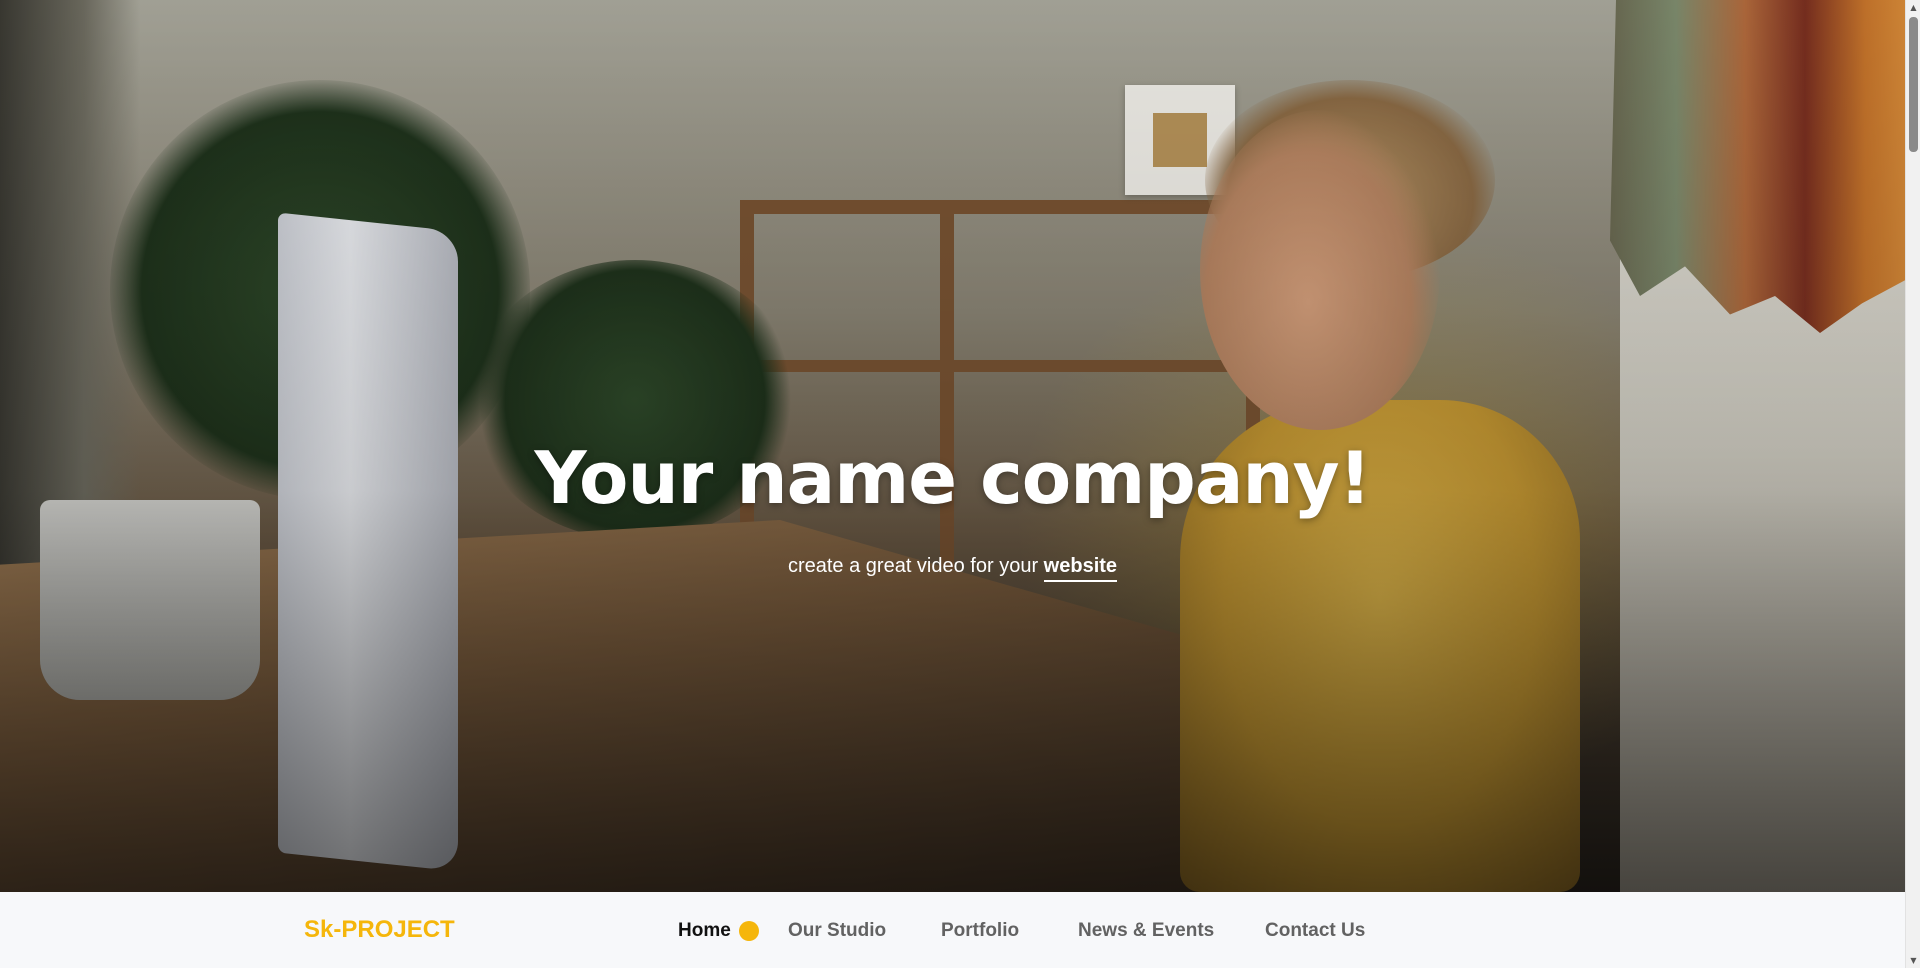 The image size is (1920, 968). Describe the element at coordinates (1913, 960) in the screenshot. I see `arrow-down-icon: ▼` at that location.